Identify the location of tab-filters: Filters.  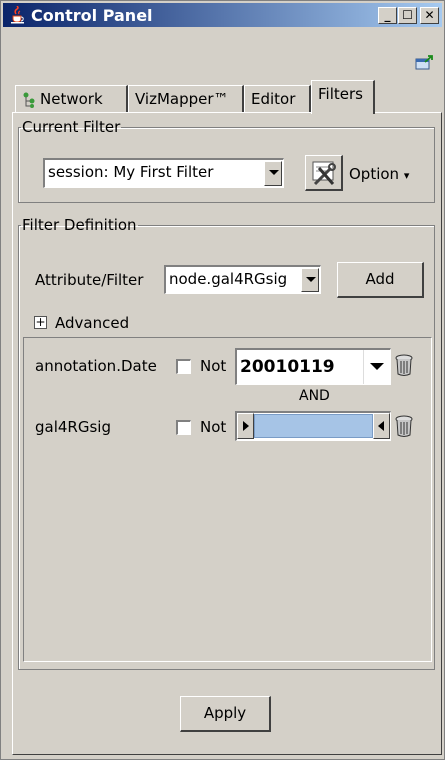
(343, 97).